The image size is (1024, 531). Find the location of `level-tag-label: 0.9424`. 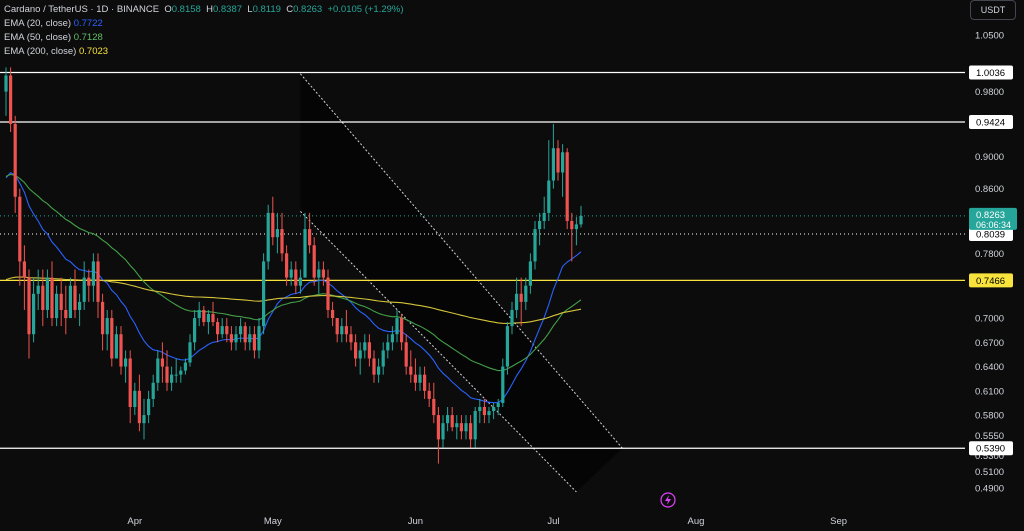

level-tag-label: 0.9424 is located at coordinates (990, 123).